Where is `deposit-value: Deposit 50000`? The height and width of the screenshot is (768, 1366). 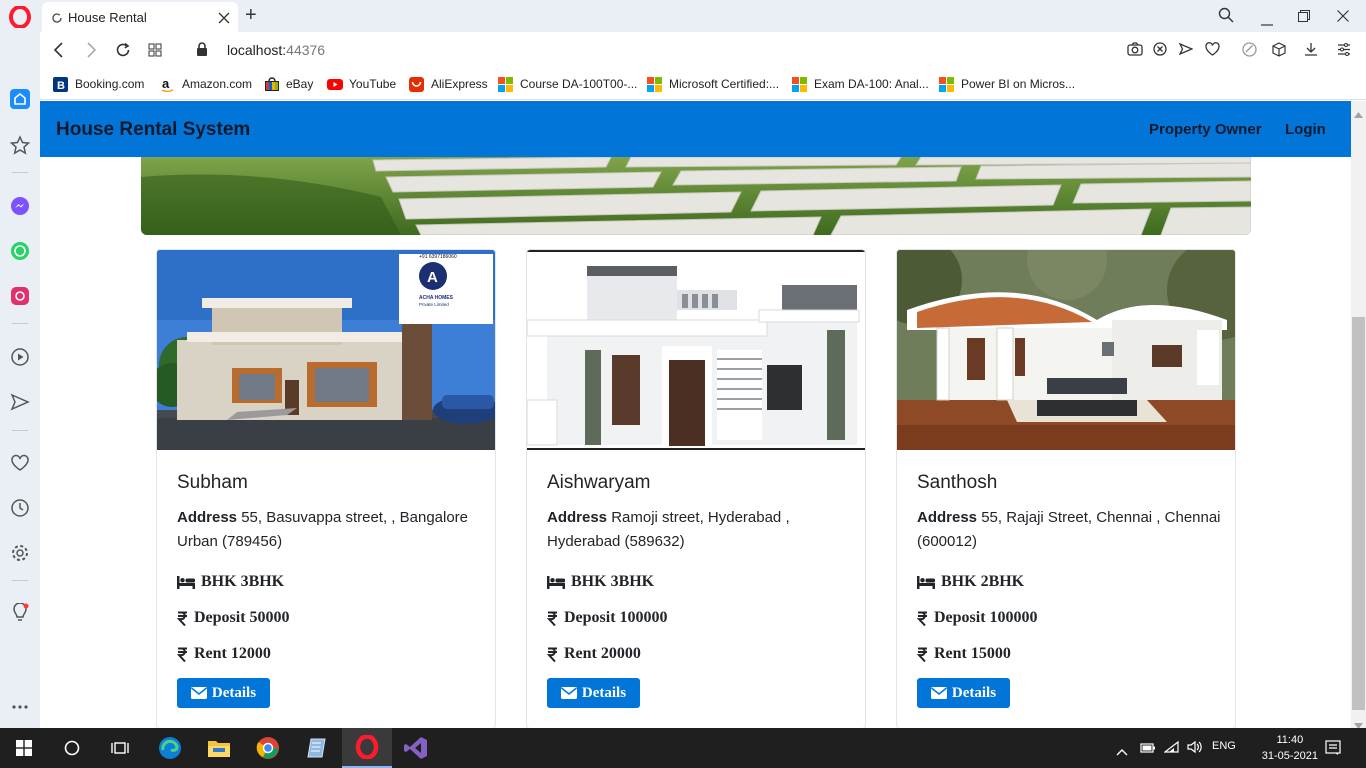 deposit-value: Deposit 50000 is located at coordinates (242, 617).